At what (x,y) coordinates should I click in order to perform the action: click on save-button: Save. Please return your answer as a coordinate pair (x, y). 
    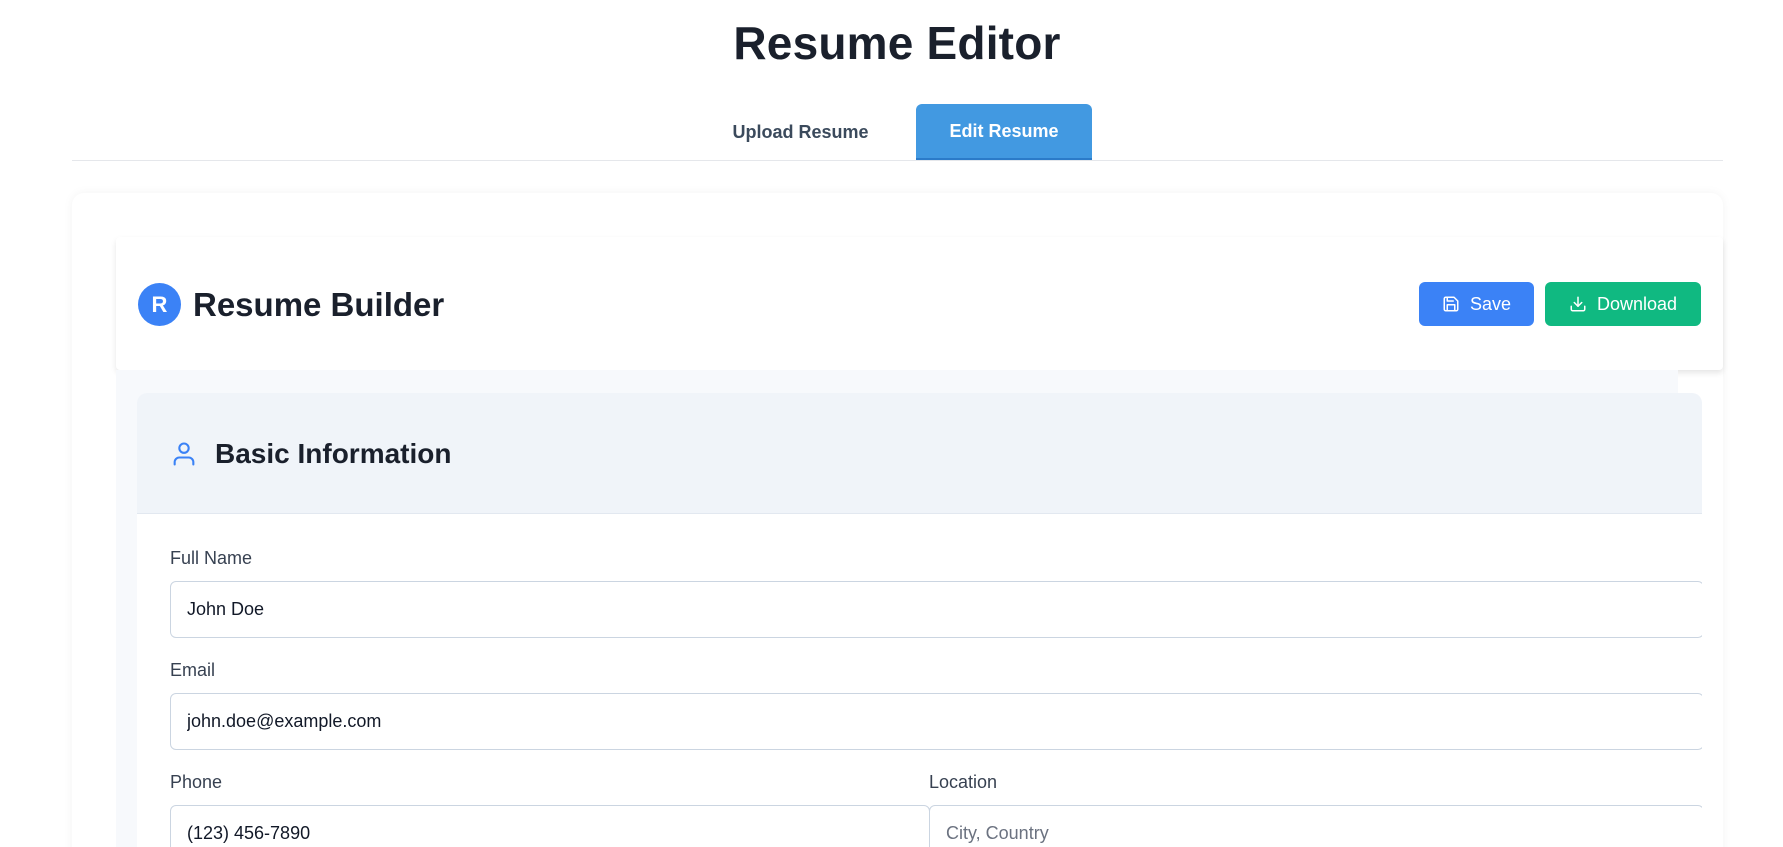
    Looking at the image, I should click on (1476, 304).